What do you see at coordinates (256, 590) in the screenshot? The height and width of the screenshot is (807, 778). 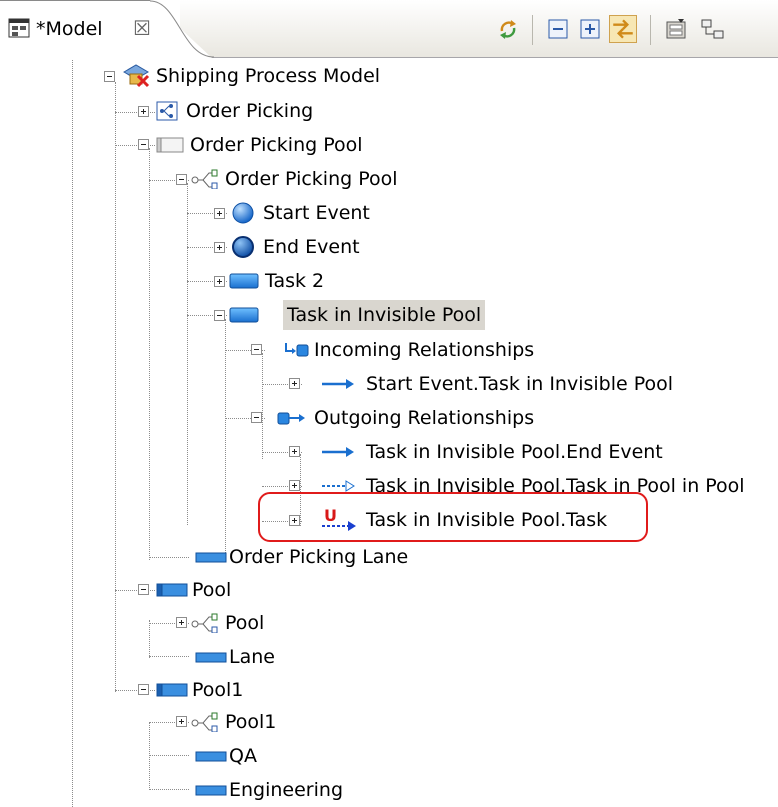 I see `tree-node-pool: Pool` at bounding box center [256, 590].